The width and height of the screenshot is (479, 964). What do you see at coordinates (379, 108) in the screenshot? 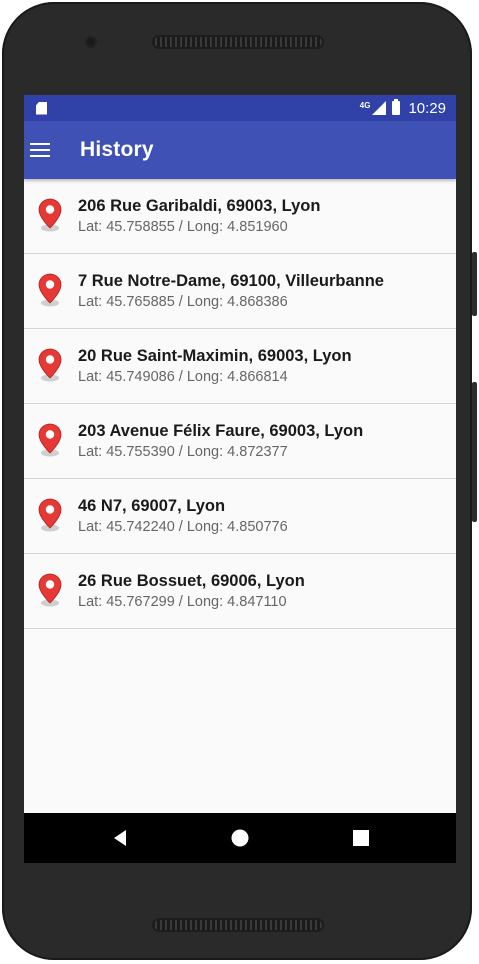
I see `signal-icon` at bounding box center [379, 108].